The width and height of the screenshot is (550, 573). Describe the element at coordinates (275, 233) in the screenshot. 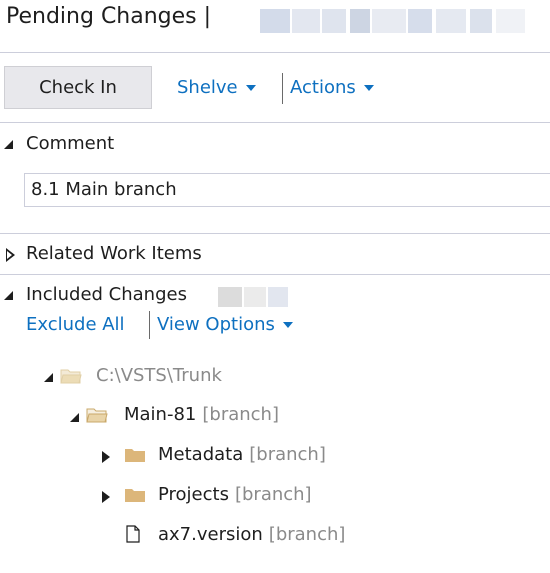

I see `comment-divider` at that location.